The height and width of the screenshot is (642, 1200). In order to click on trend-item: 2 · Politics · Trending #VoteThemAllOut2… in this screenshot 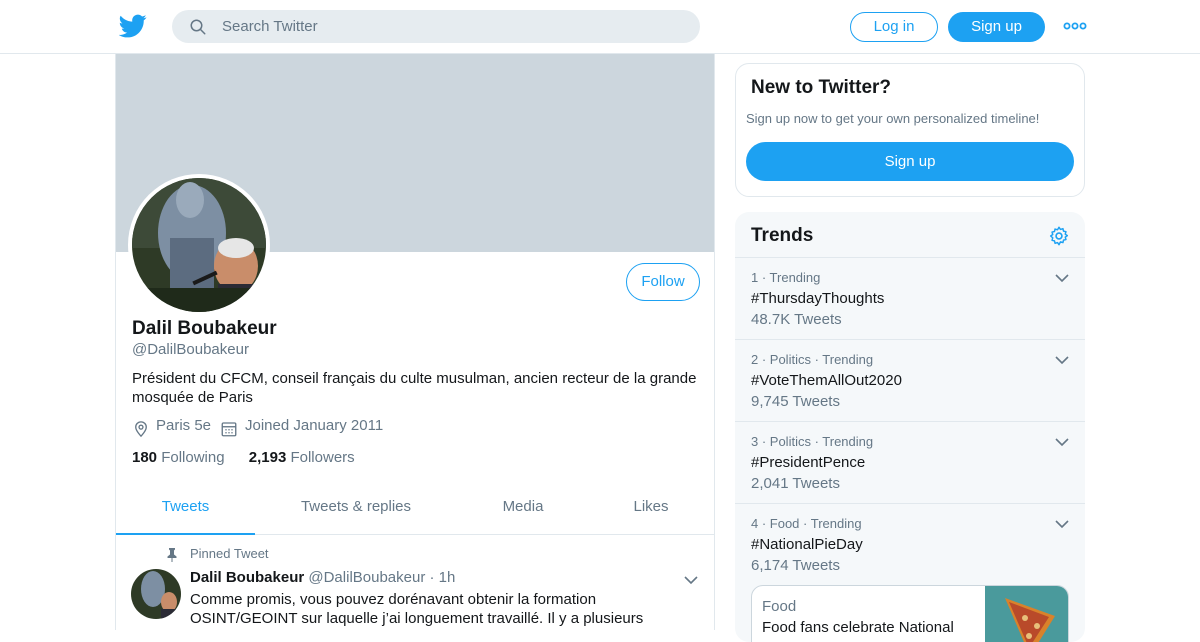, I will do `click(910, 380)`.